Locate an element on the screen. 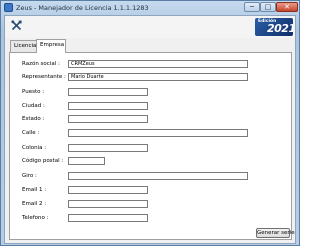  edition-year: 2021 is located at coordinates (280, 28).